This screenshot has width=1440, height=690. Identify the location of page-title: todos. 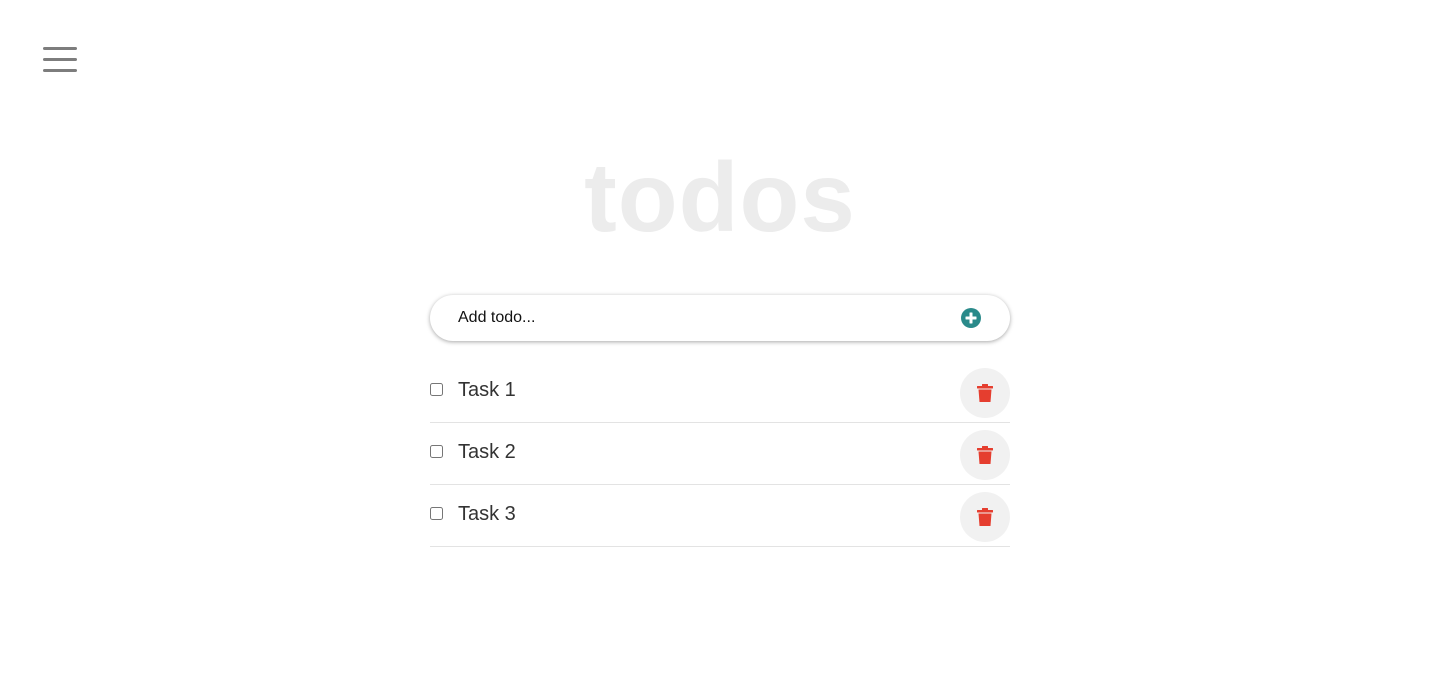
(720, 197).